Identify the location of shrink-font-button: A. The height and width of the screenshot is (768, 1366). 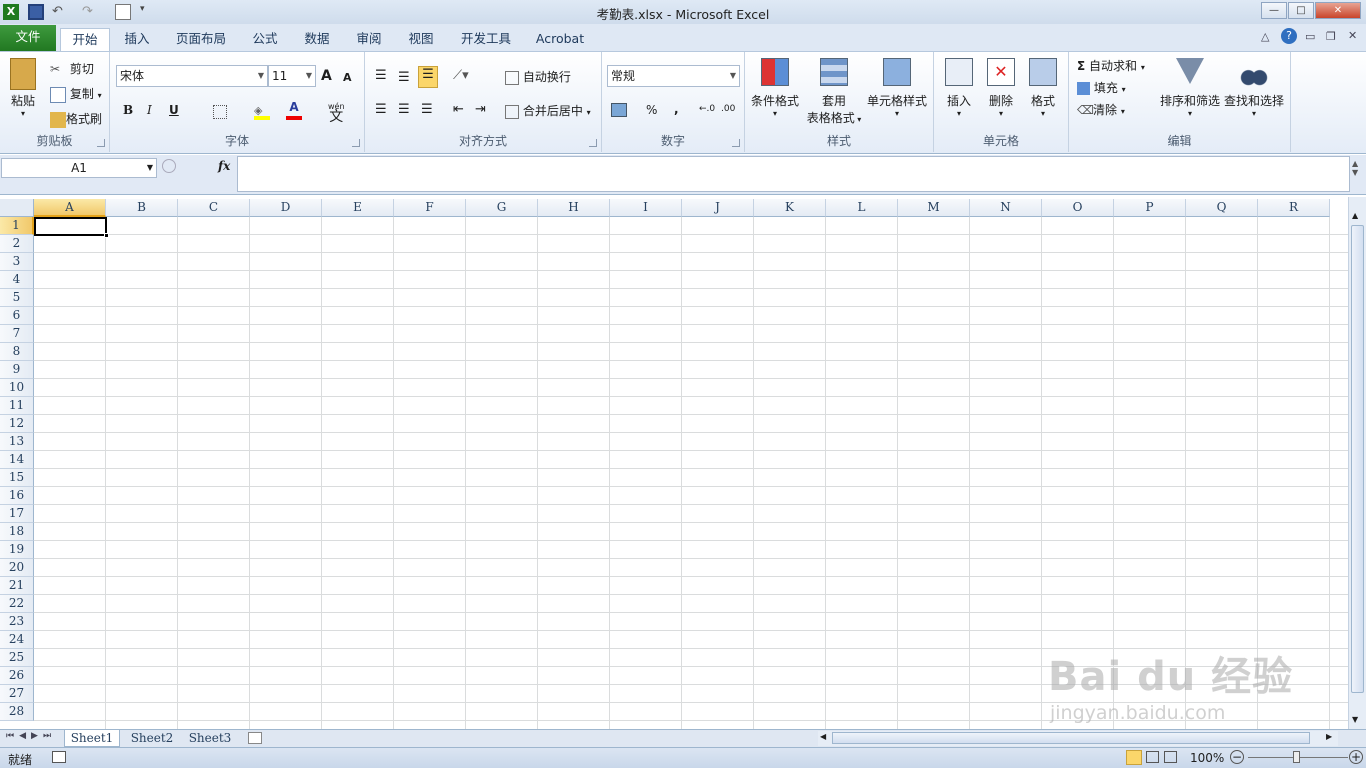
(347, 77).